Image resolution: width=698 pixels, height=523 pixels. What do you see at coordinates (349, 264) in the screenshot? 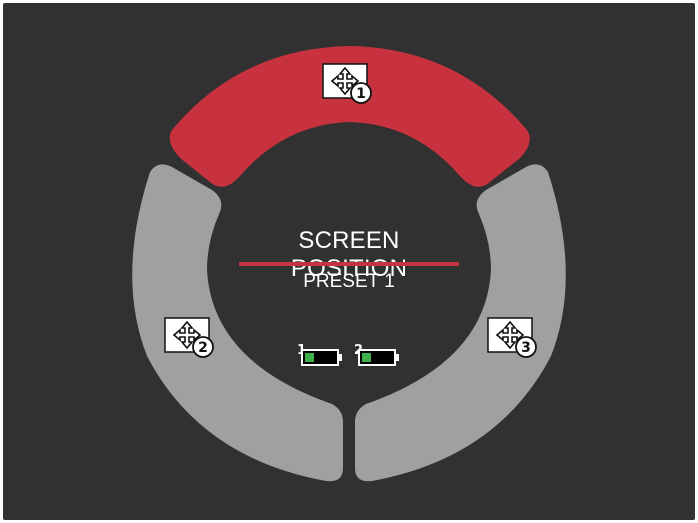
I see `title-underline` at bounding box center [349, 264].